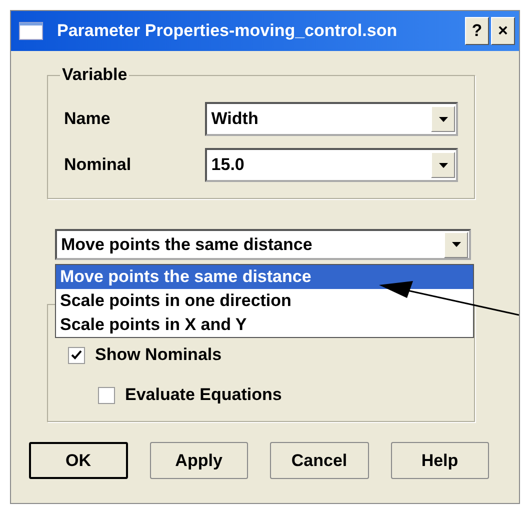  I want to click on window-icon, so click(31, 31).